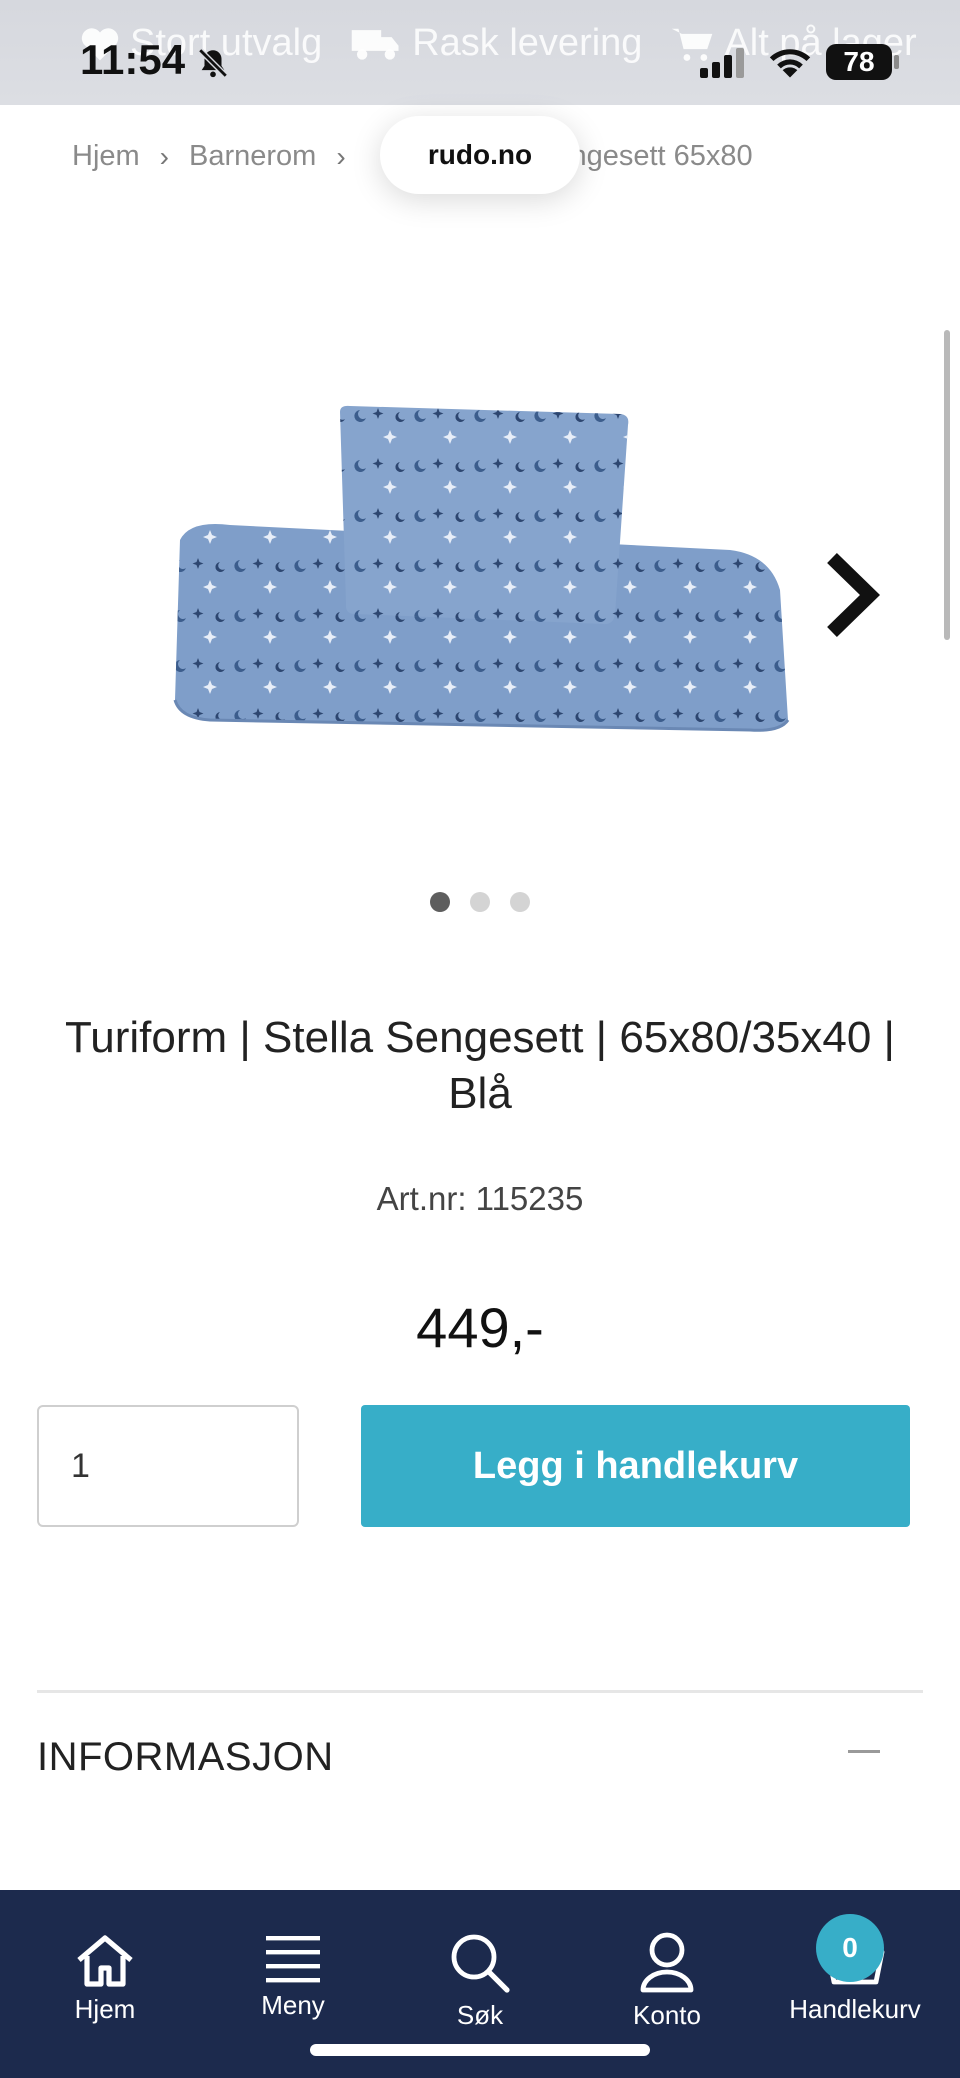 This screenshot has width=960, height=2078. I want to click on nav-item-search: Søk, so click(480, 1960).